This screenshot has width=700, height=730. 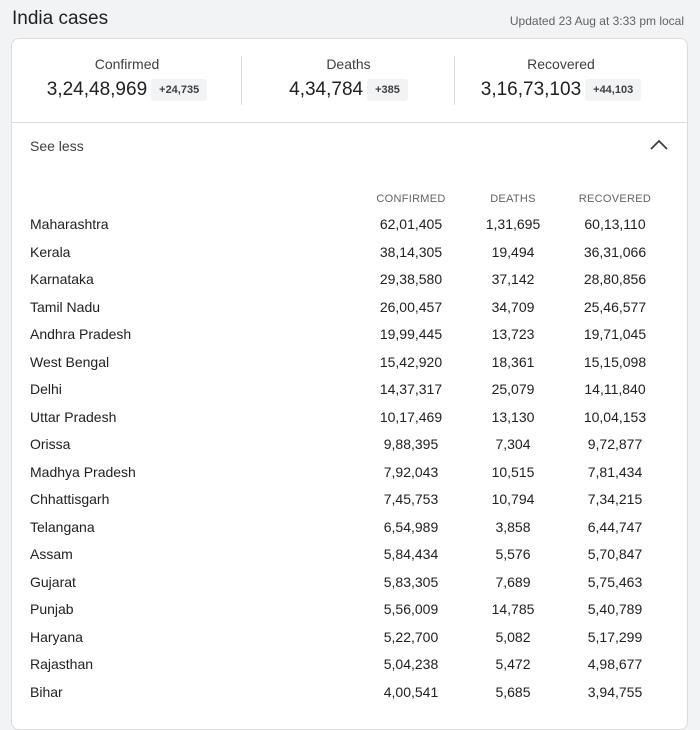 What do you see at coordinates (46, 389) in the screenshot?
I see `state-name: Delhi` at bounding box center [46, 389].